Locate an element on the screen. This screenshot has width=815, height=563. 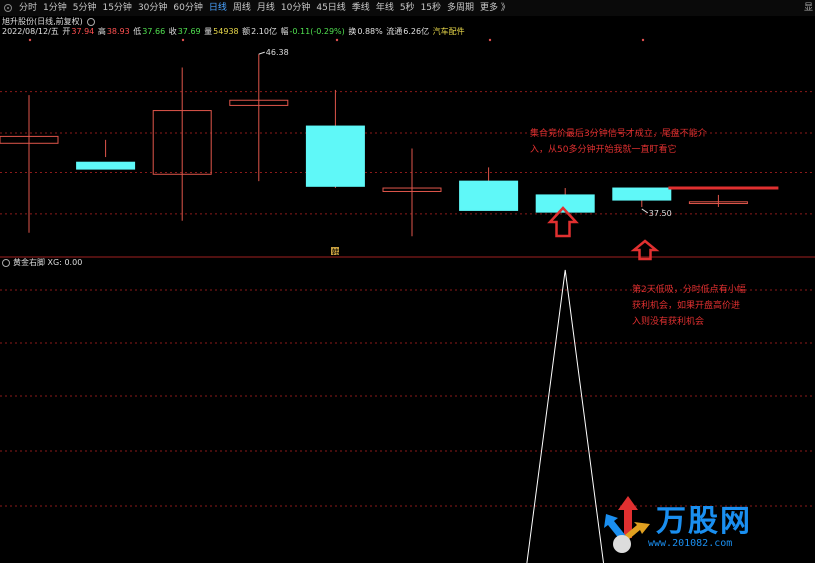
annotation-note-2: 第2天低吸，分时低点有小幅 获利机会，如果开盘高价进 入则没有获利机会 is located at coordinates (689, 306).